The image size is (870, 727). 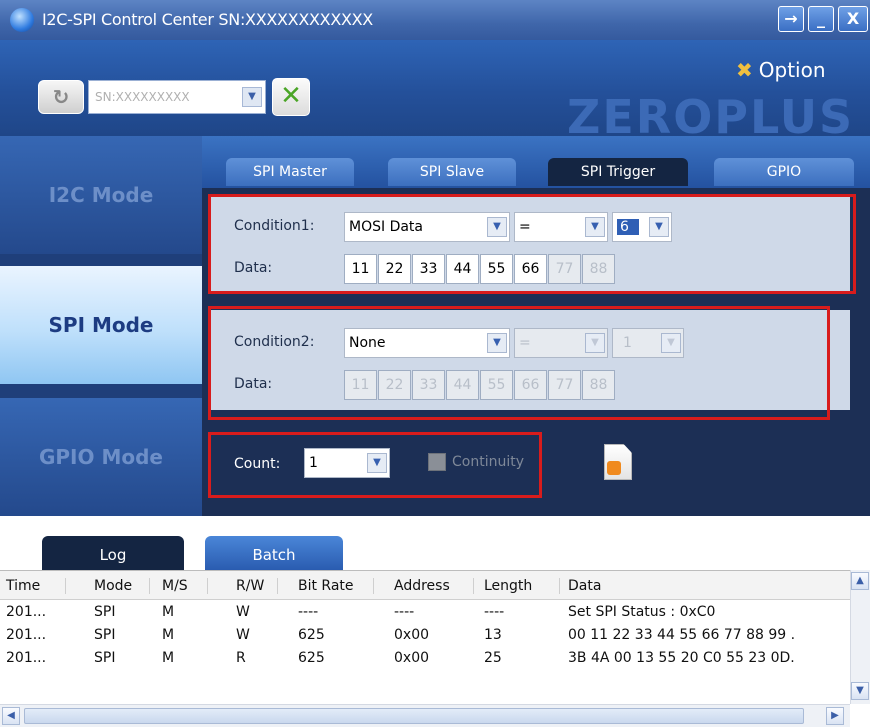 I want to click on connect-icon: ✕, so click(x=291, y=96).